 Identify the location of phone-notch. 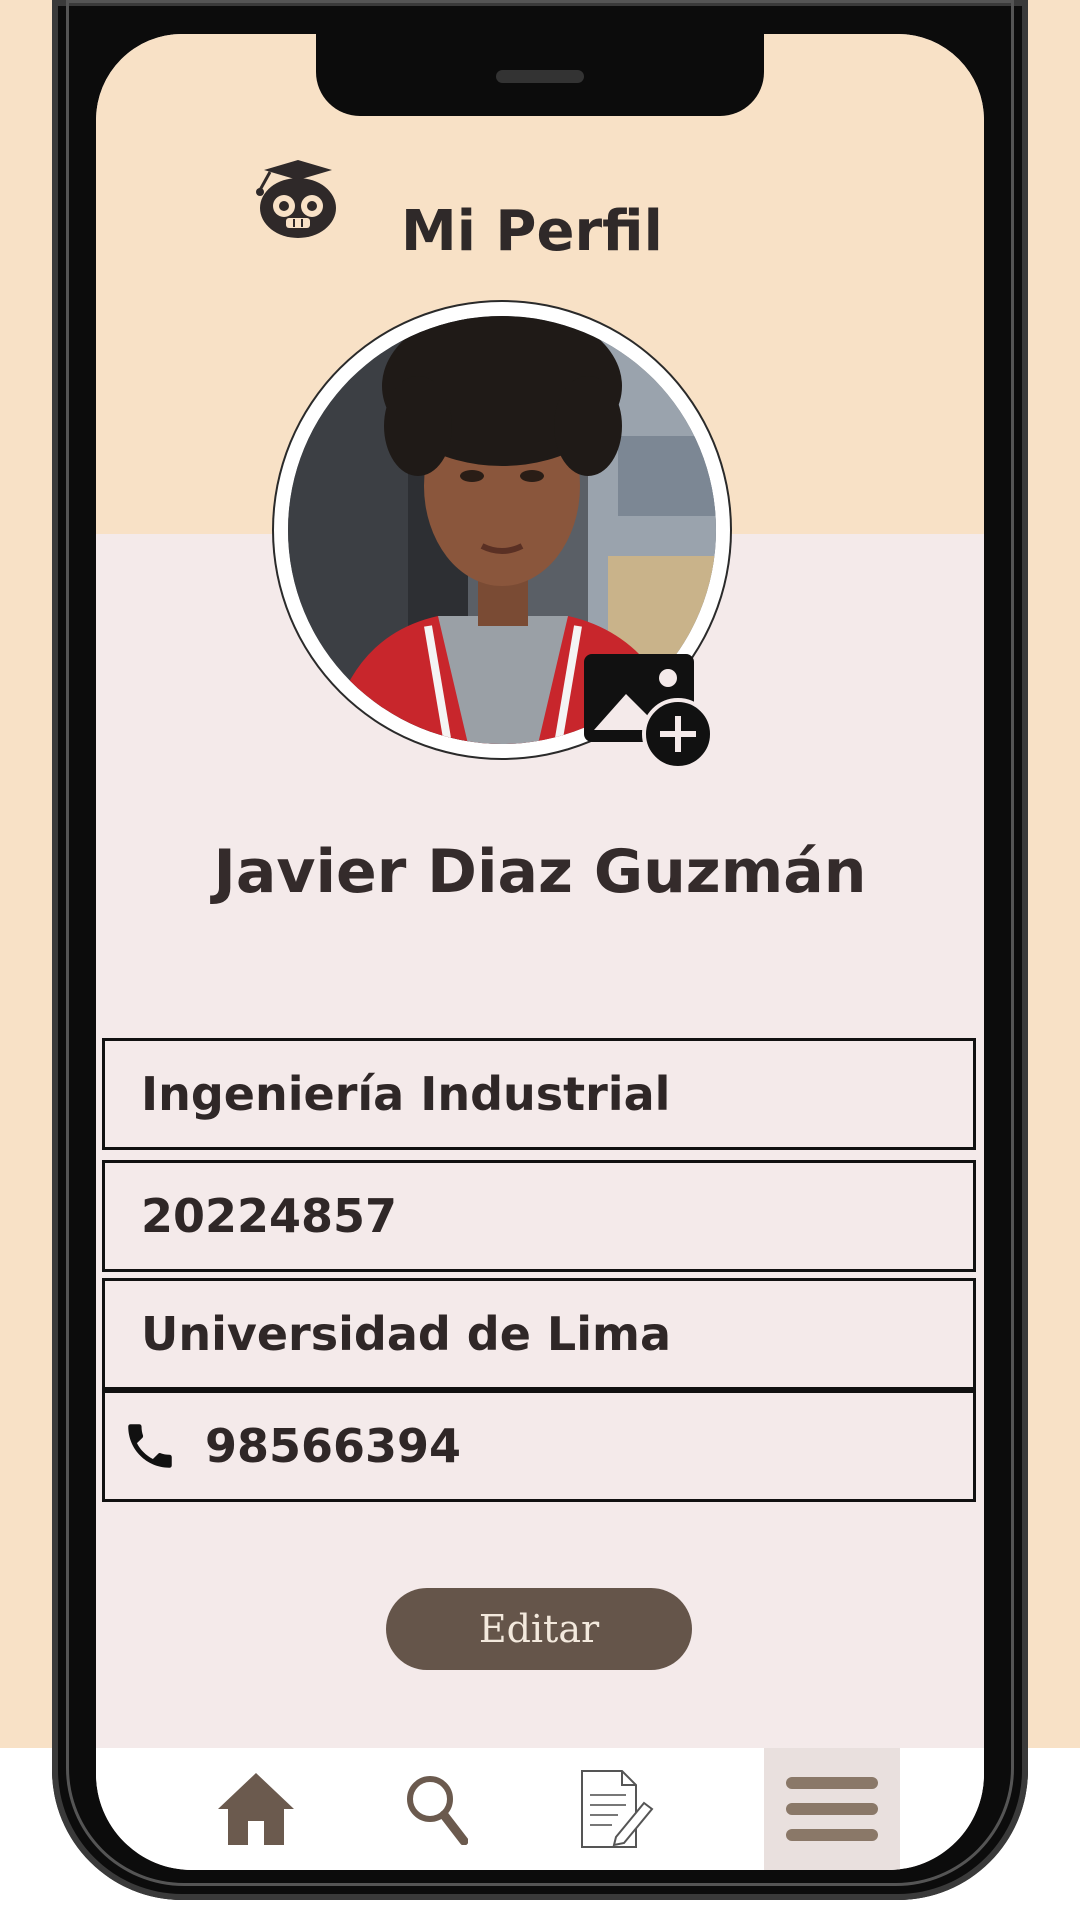
(540, 75).